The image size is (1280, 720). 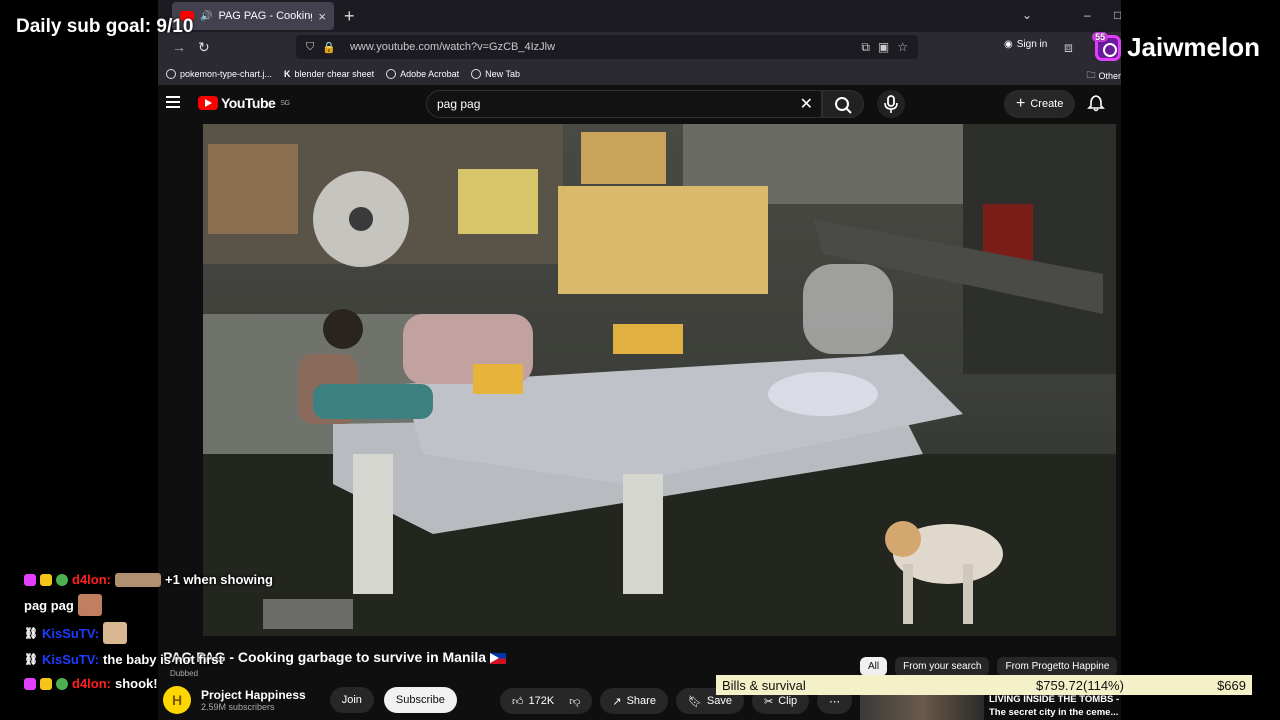 I want to click on streamer-badge: 55, so click(x=1100, y=36).